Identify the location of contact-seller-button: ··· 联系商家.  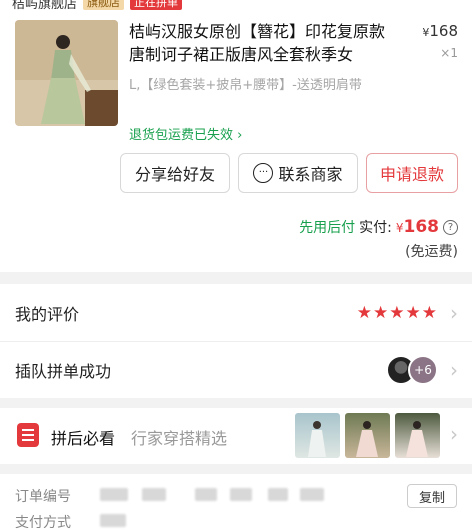
(298, 173).